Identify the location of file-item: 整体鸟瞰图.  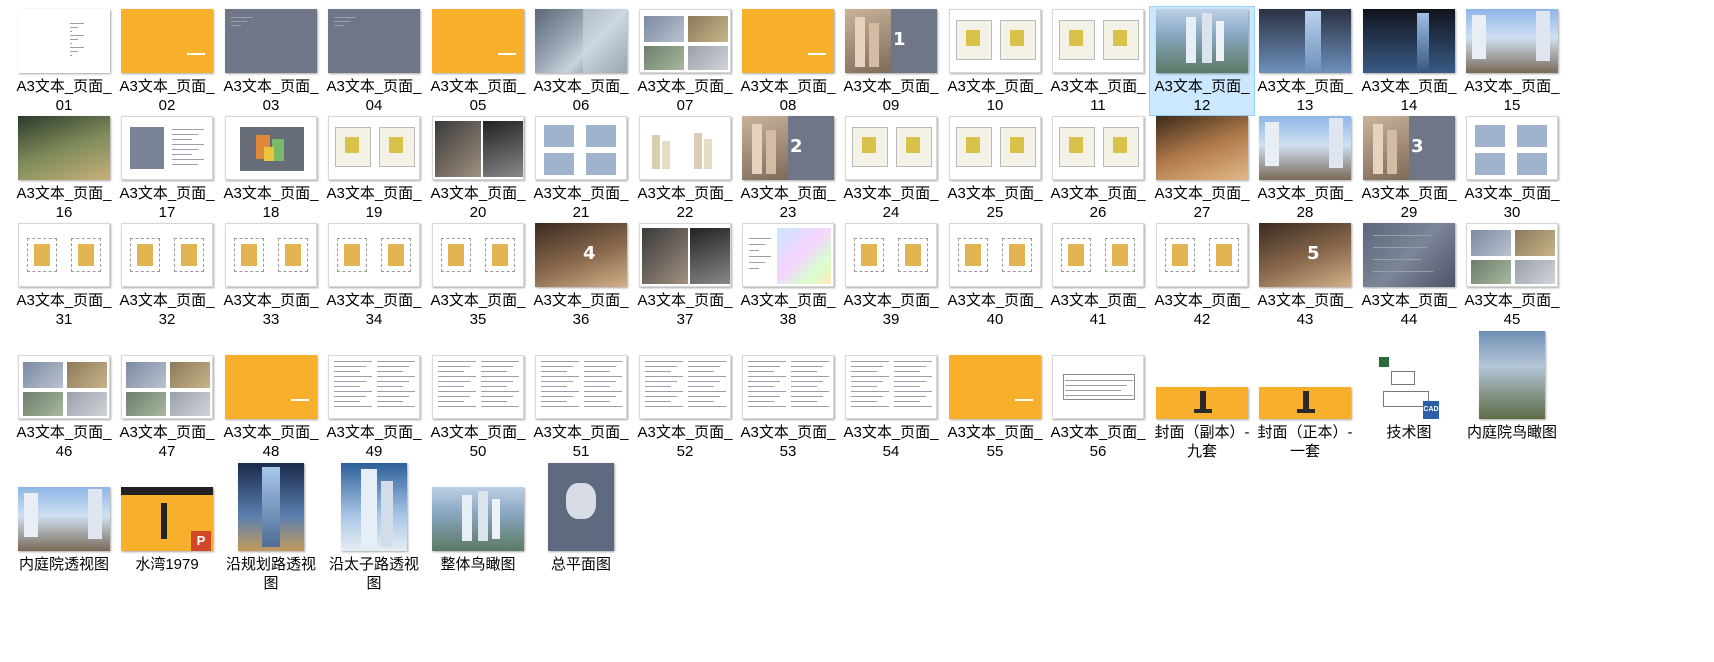
(478, 529).